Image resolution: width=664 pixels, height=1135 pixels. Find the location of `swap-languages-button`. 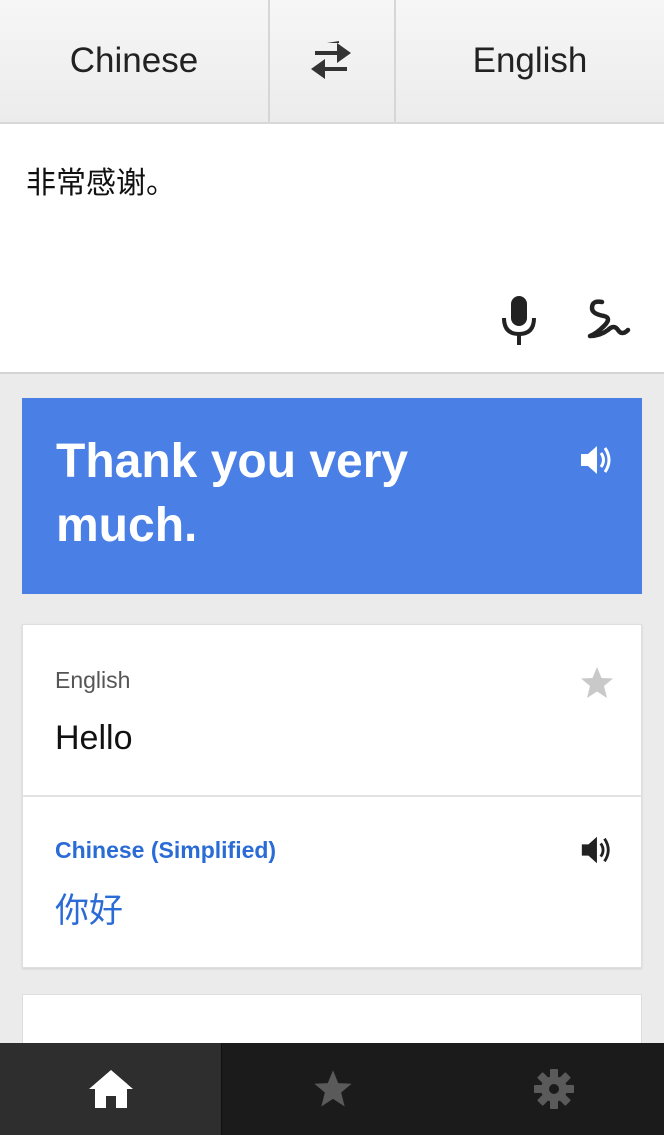

swap-languages-button is located at coordinates (333, 61).